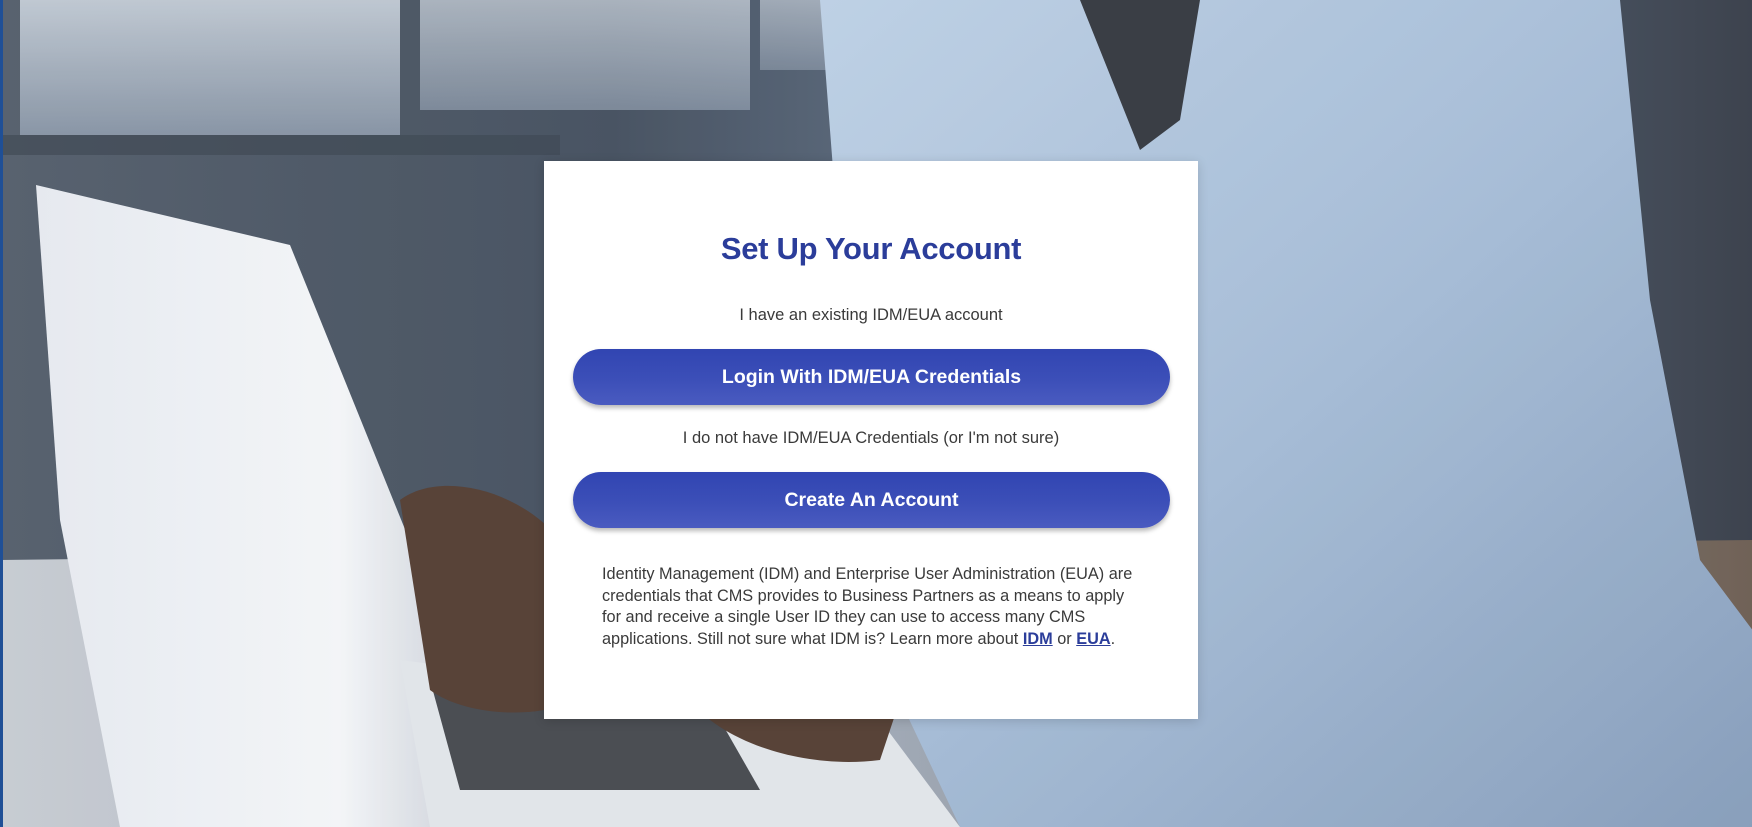 The image size is (1752, 827). I want to click on existing-account-prompt: I have an existing IDM/EUA account, so click(871, 315).